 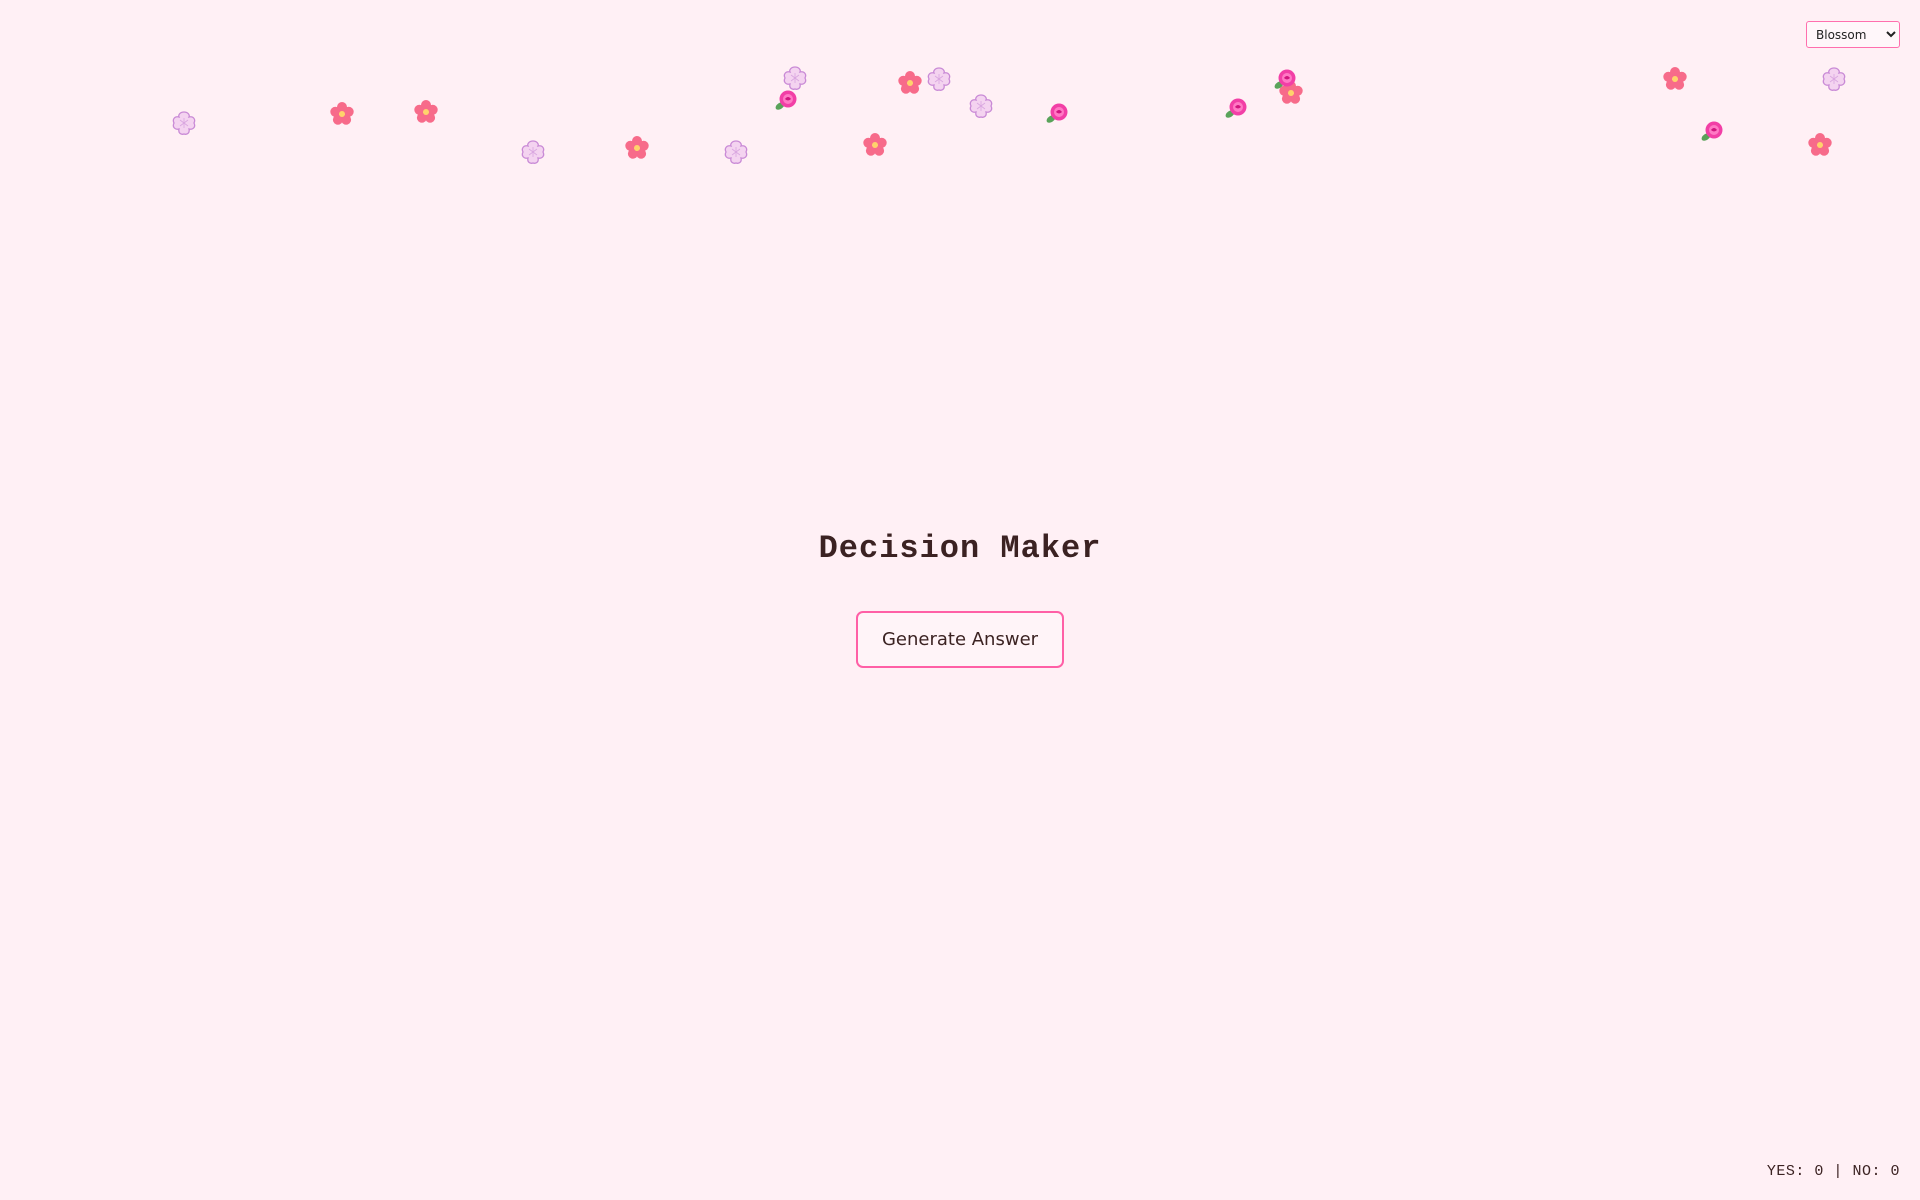 I want to click on page-title: Decision Maker, so click(x=960, y=548).